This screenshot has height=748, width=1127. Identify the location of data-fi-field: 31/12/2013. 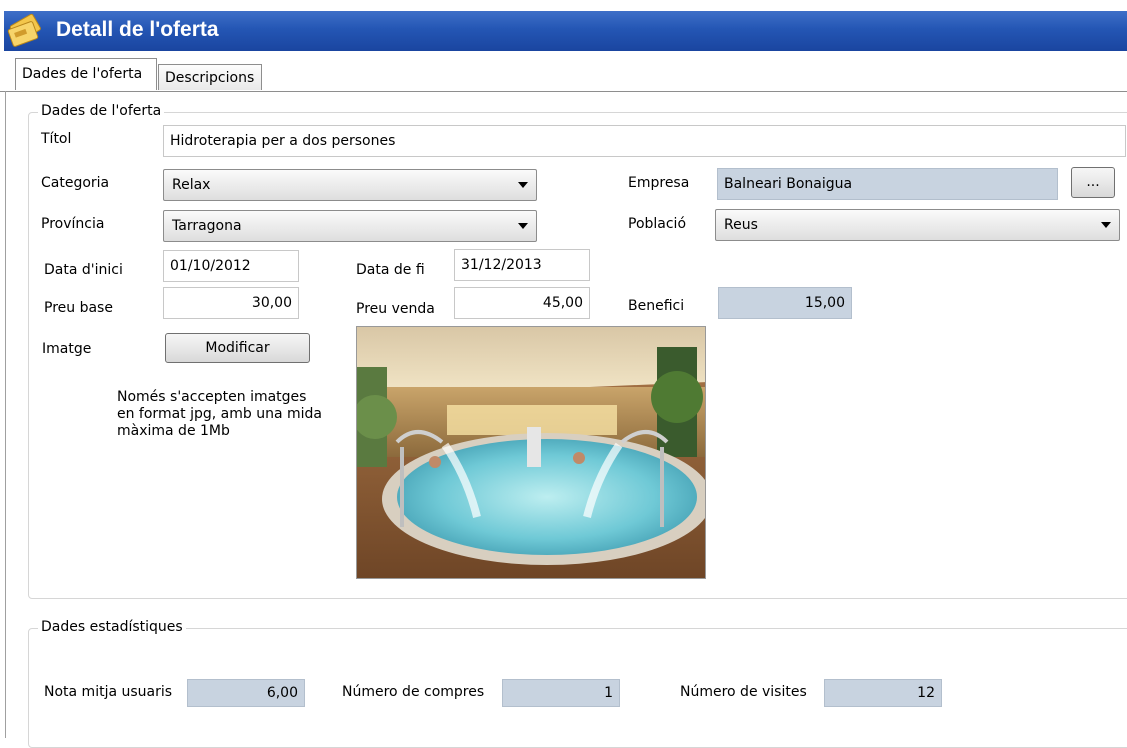
(522, 265).